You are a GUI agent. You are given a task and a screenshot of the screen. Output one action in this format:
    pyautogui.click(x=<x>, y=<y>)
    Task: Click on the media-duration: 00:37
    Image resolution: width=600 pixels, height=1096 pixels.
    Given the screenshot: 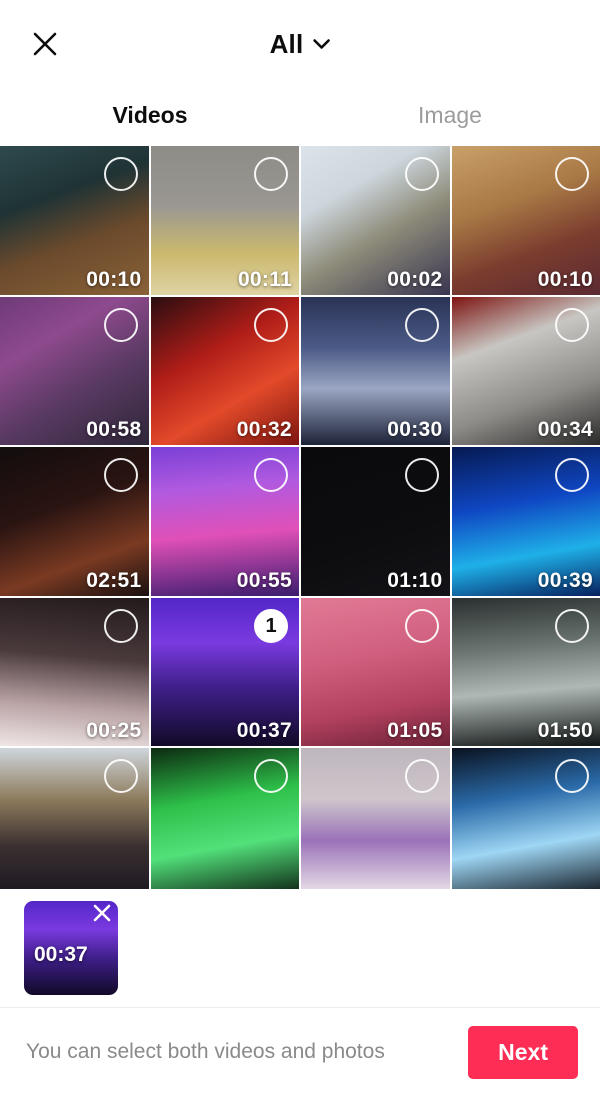 What is the action you would take?
    pyautogui.click(x=264, y=730)
    